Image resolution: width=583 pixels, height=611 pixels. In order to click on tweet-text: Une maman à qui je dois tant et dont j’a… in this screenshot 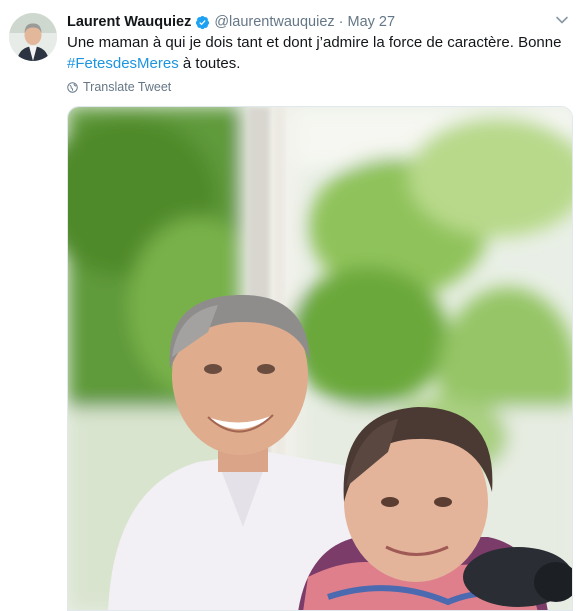, I will do `click(317, 53)`.